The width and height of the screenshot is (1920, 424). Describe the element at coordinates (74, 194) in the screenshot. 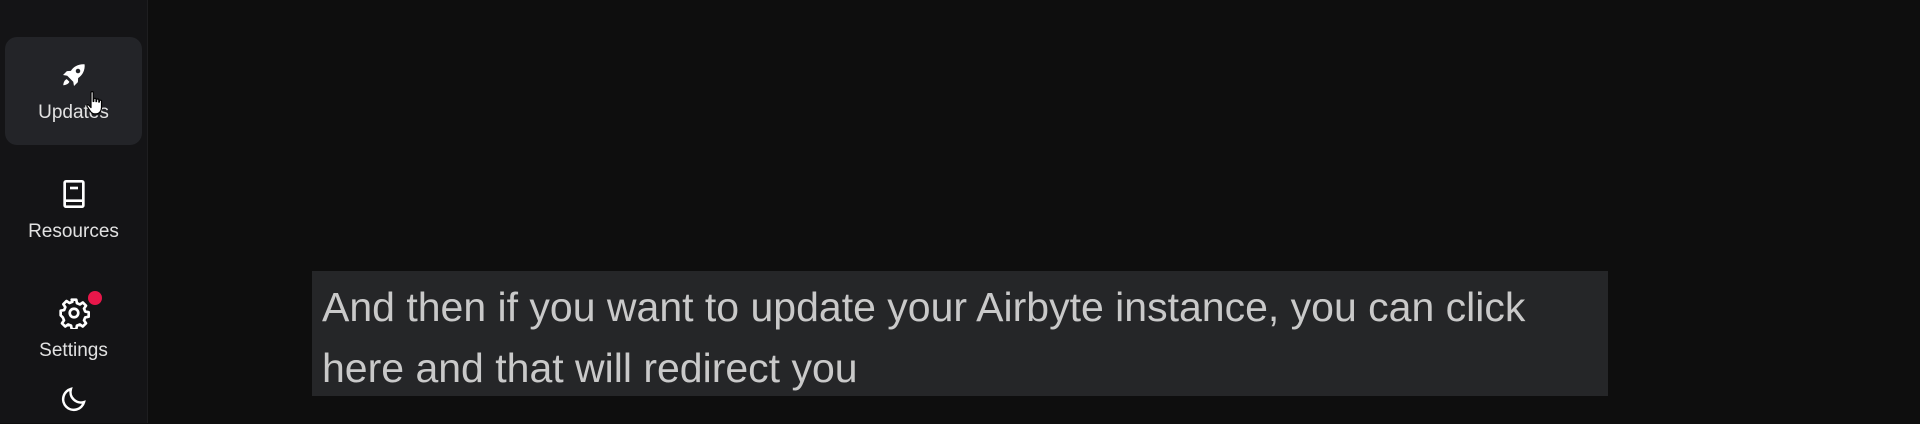

I see `book-icon` at that location.